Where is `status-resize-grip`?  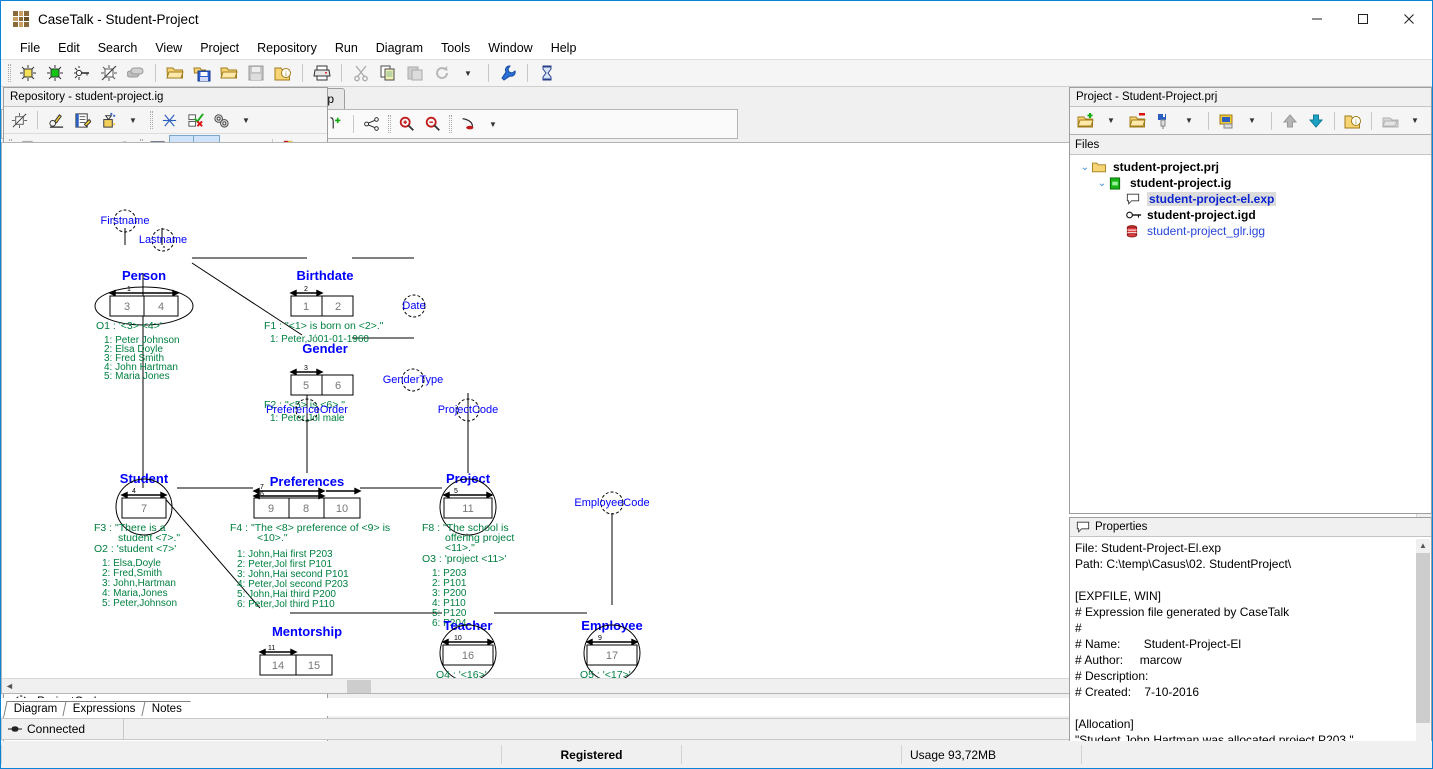 status-resize-grip is located at coordinates (1256, 754).